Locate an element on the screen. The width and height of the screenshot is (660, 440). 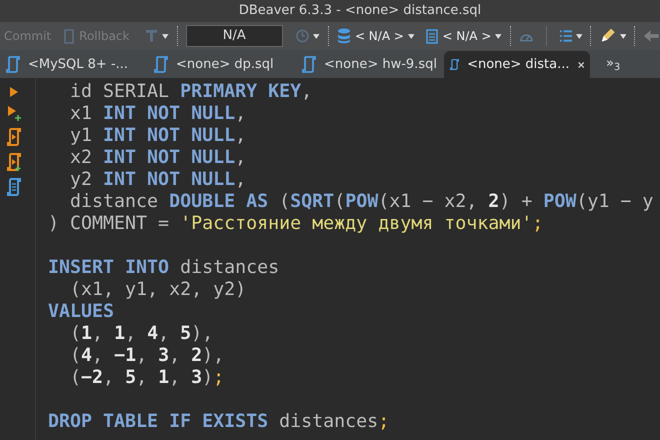
code-line: (−2, 5, 1, 3); is located at coordinates (146, 378).